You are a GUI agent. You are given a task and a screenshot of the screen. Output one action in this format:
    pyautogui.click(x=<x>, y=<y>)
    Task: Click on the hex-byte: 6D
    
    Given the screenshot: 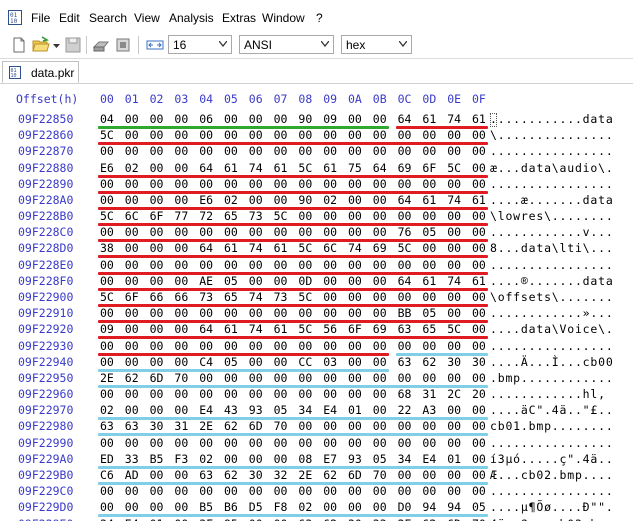 What is the action you would take?
    pyautogui.click(x=454, y=519)
    